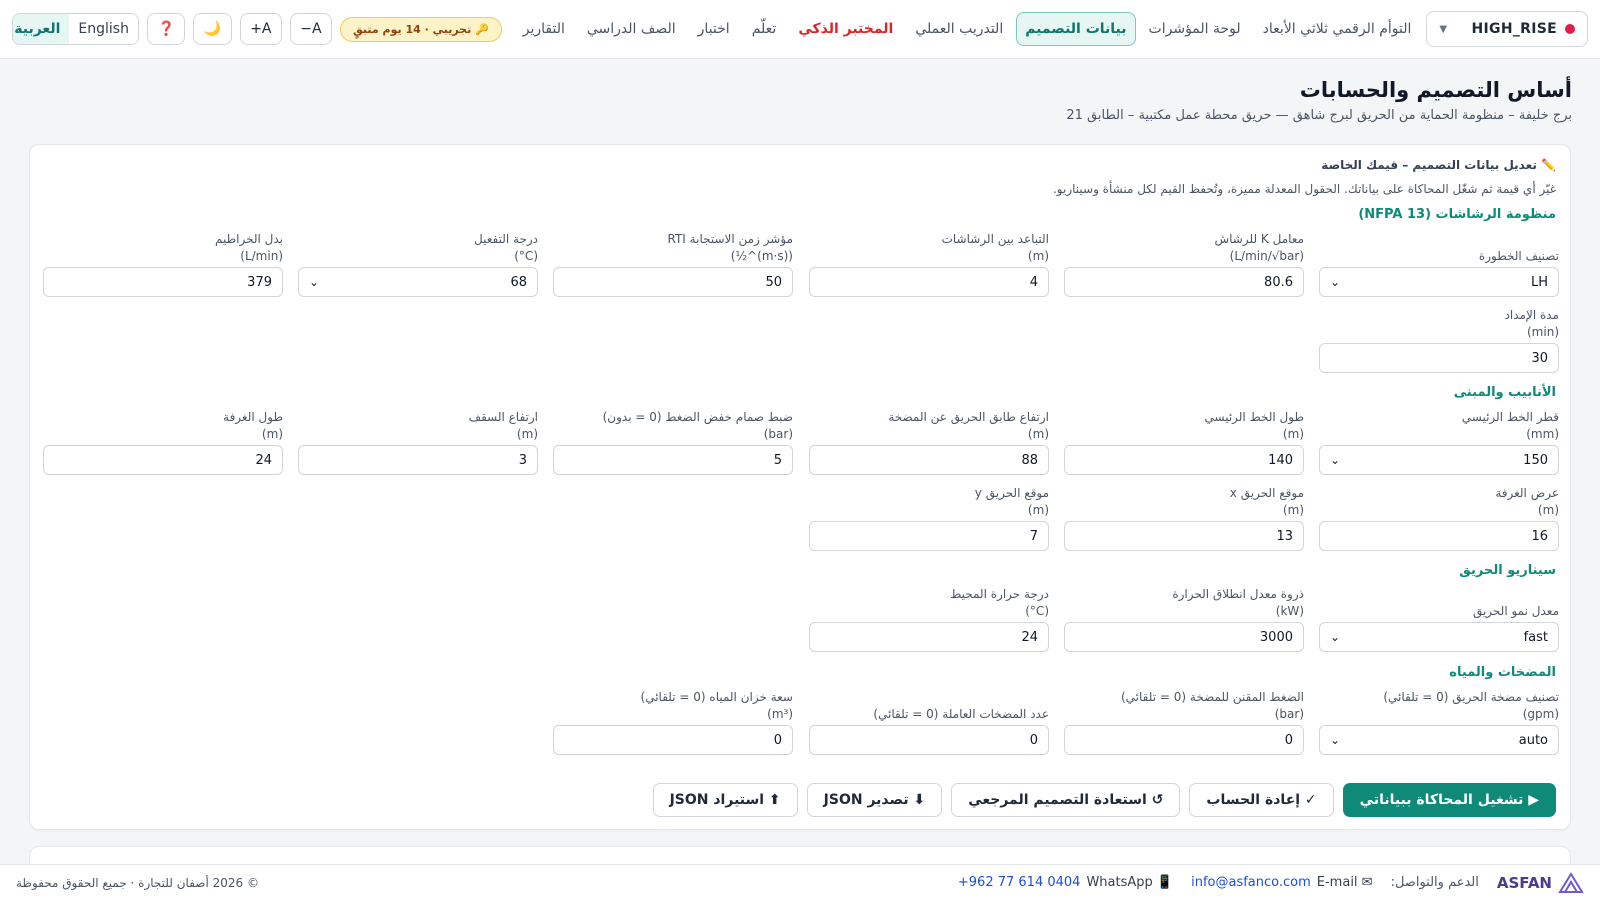  Describe the element at coordinates (1439, 518) in the screenshot. I see `field-room-width: عرض الغرفة (m) 16` at that location.